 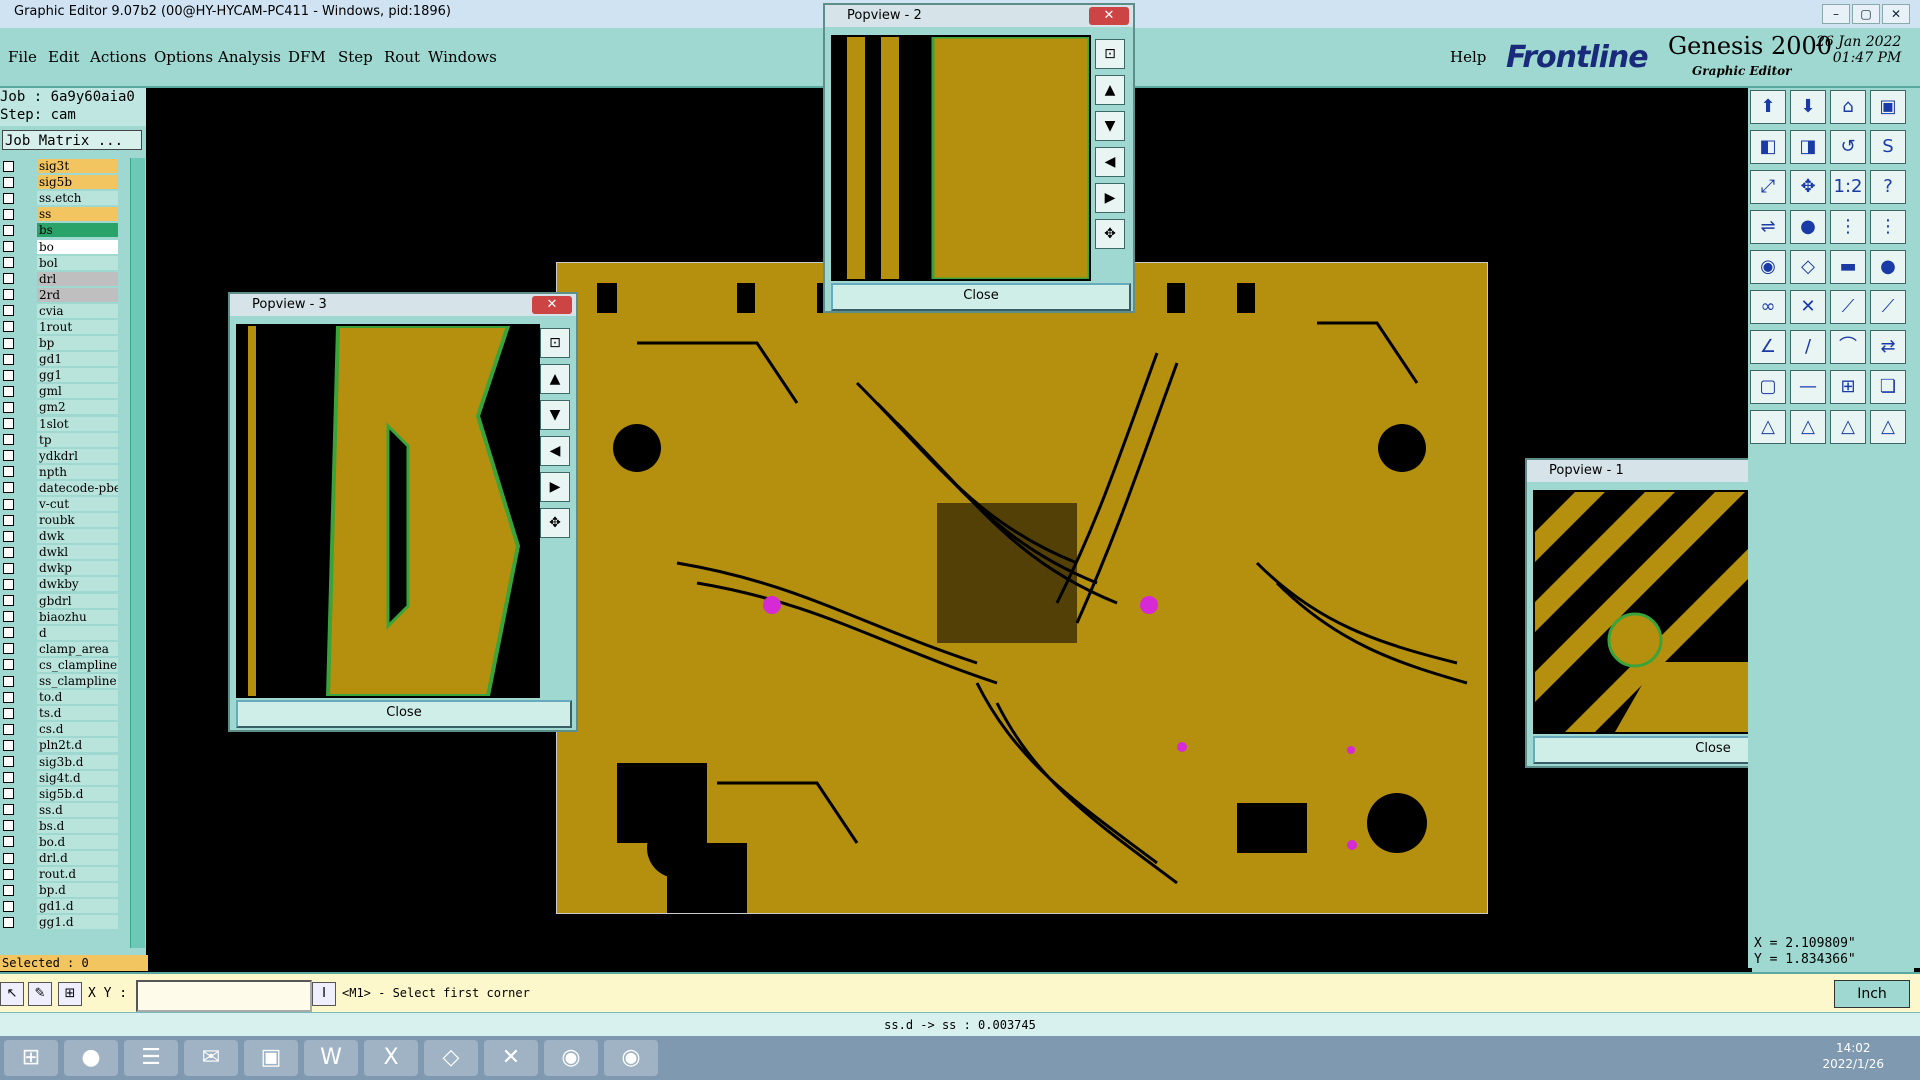 What do you see at coordinates (1110, 126) in the screenshot?
I see `pv-down-icon: ▼` at bounding box center [1110, 126].